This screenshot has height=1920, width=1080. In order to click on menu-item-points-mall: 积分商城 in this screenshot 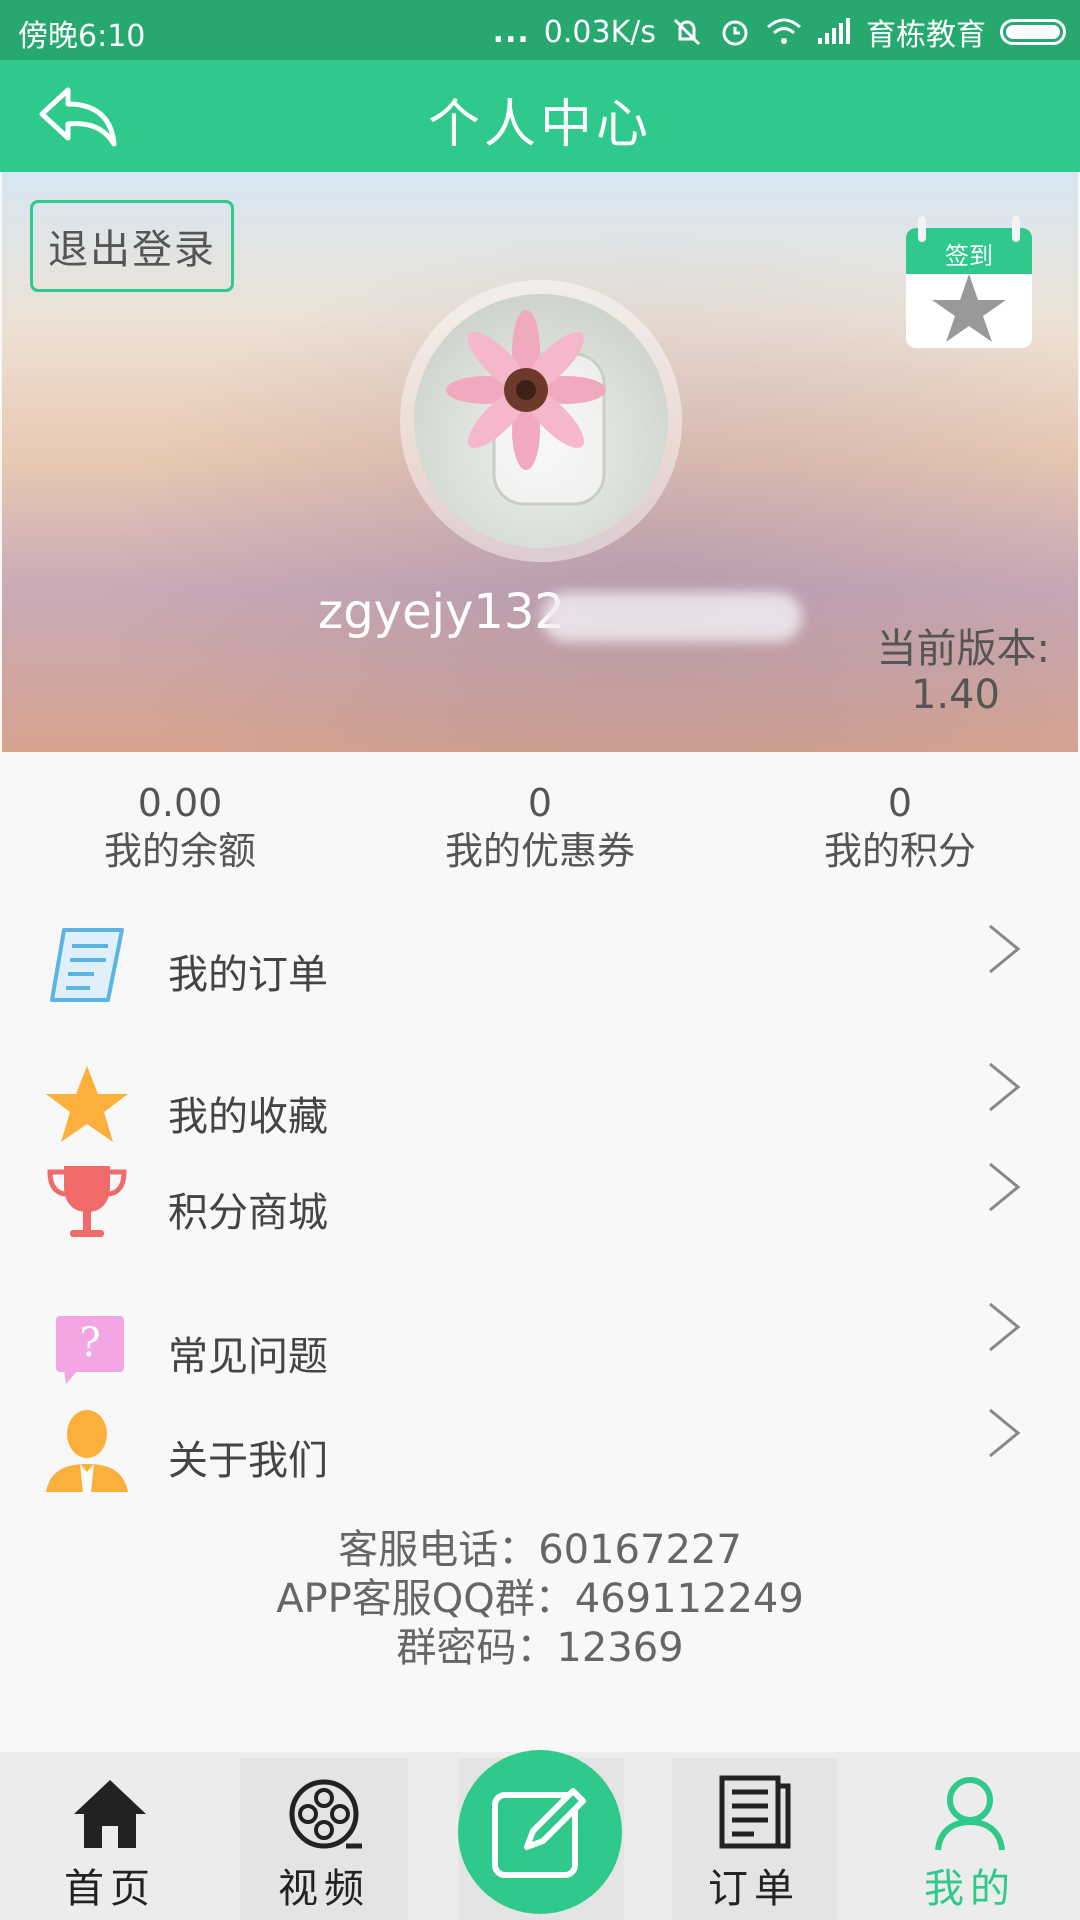, I will do `click(540, 1212)`.